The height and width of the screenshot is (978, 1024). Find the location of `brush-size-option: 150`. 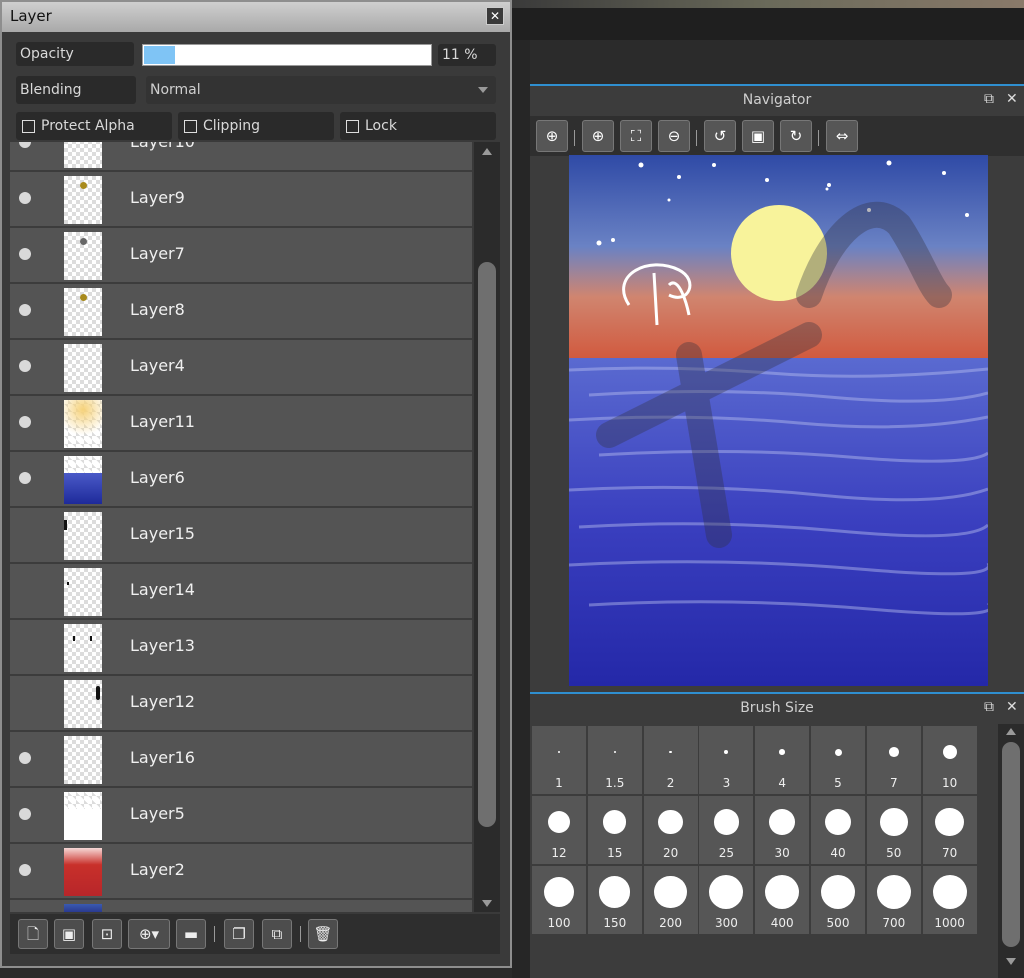

brush-size-option: 150 is located at coordinates (614, 900).